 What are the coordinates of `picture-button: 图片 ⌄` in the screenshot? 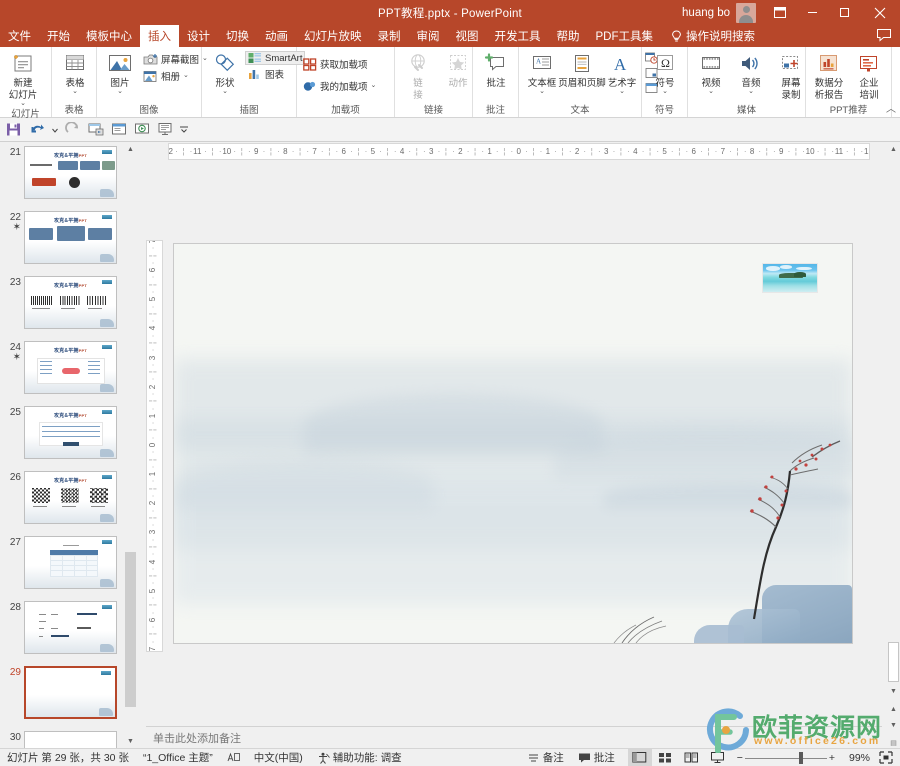 It's located at (120, 73).